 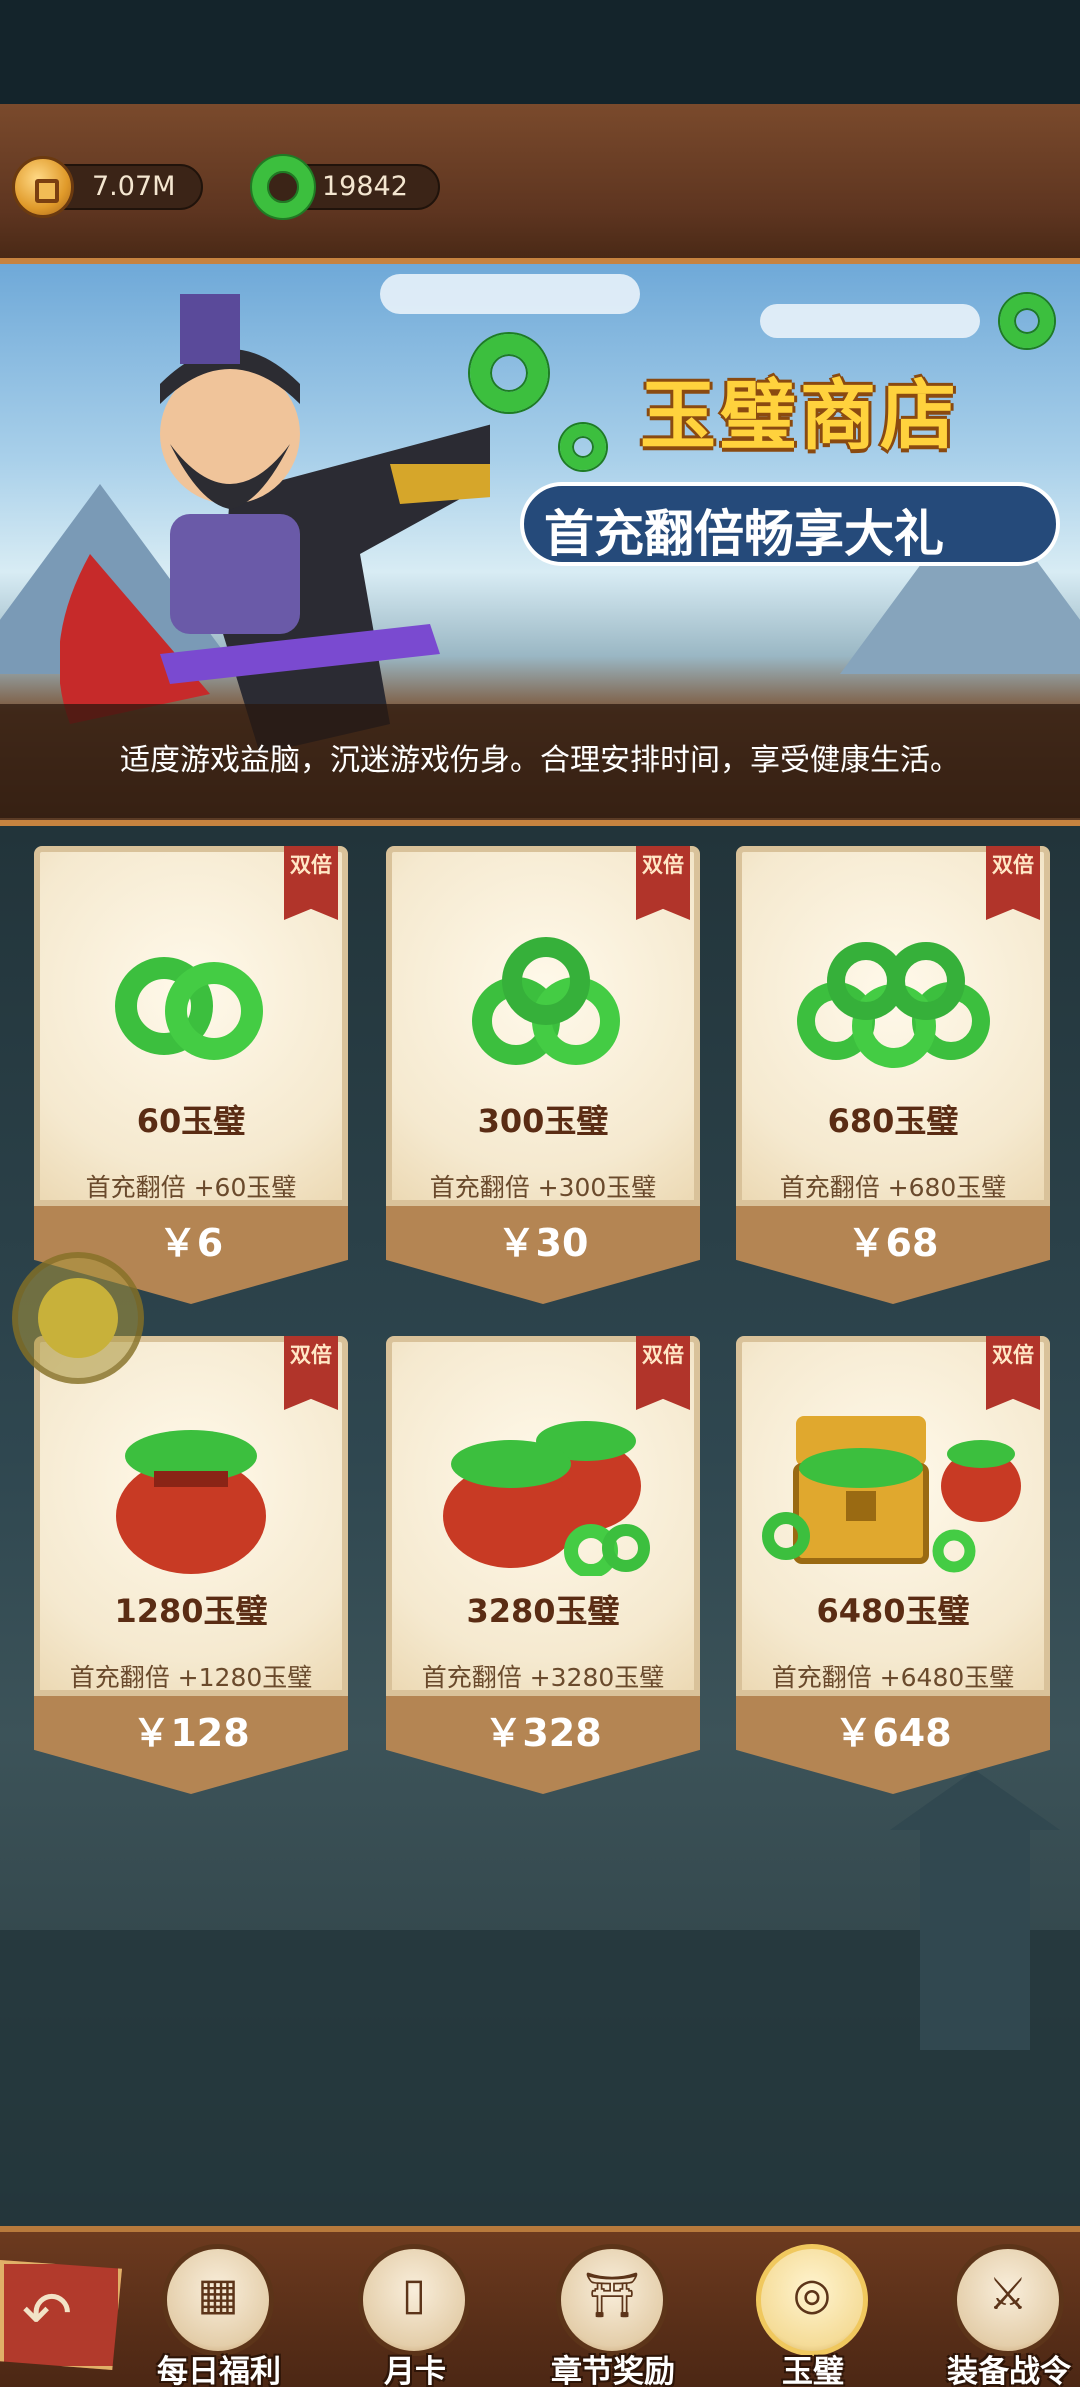 What do you see at coordinates (219, 2370) in the screenshot?
I see `nav-label: 每日福利` at bounding box center [219, 2370].